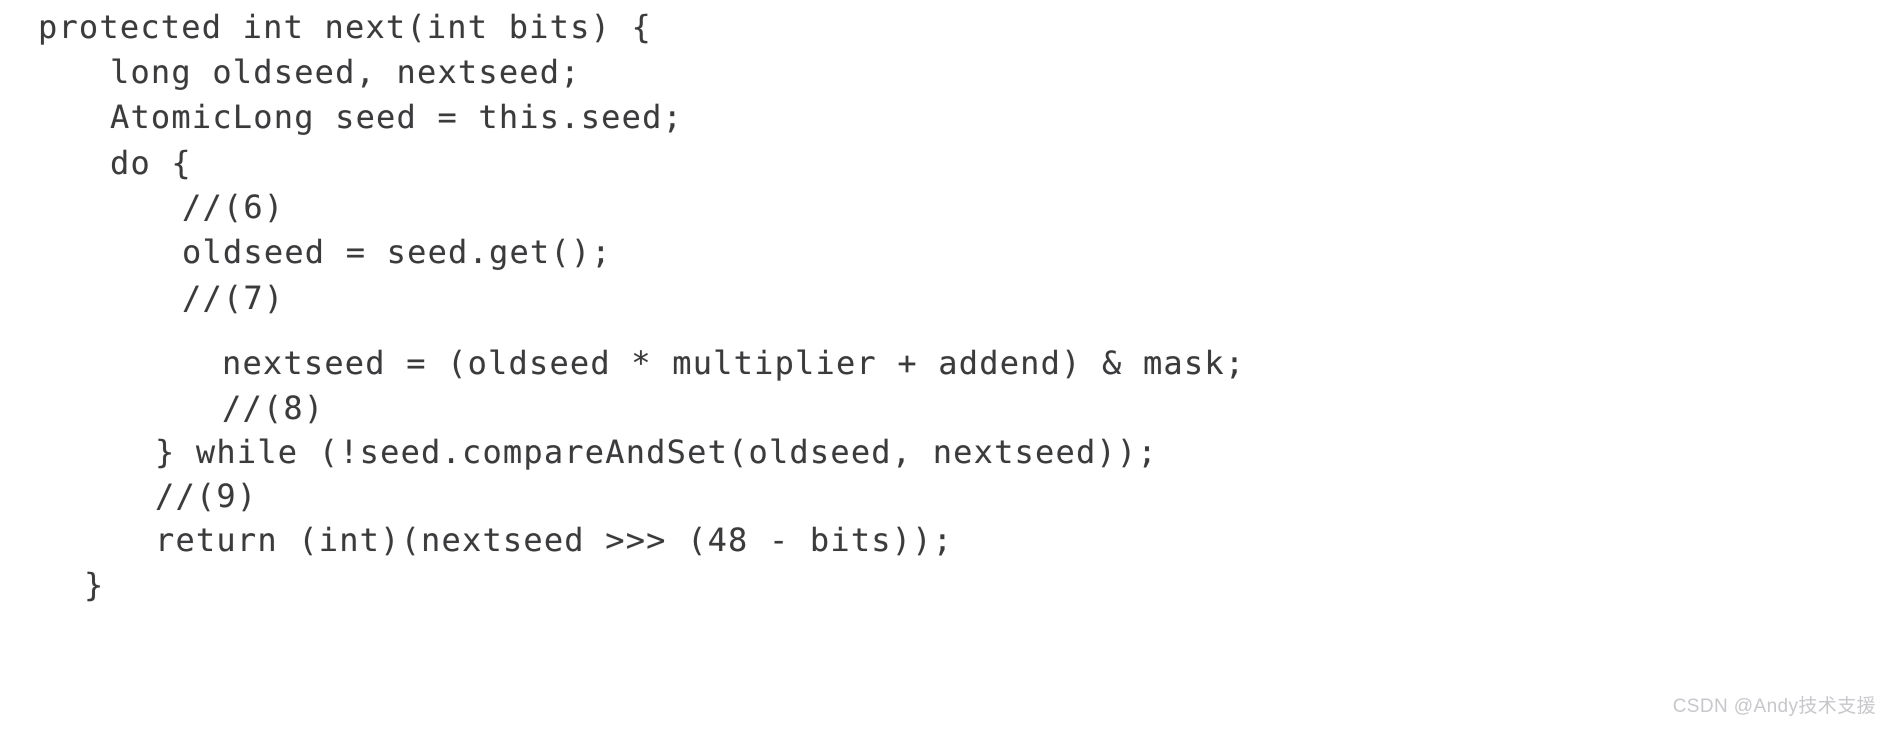 The height and width of the screenshot is (732, 1894). I want to click on code-line: AtomicLong seed = this.seed;, so click(397, 117).